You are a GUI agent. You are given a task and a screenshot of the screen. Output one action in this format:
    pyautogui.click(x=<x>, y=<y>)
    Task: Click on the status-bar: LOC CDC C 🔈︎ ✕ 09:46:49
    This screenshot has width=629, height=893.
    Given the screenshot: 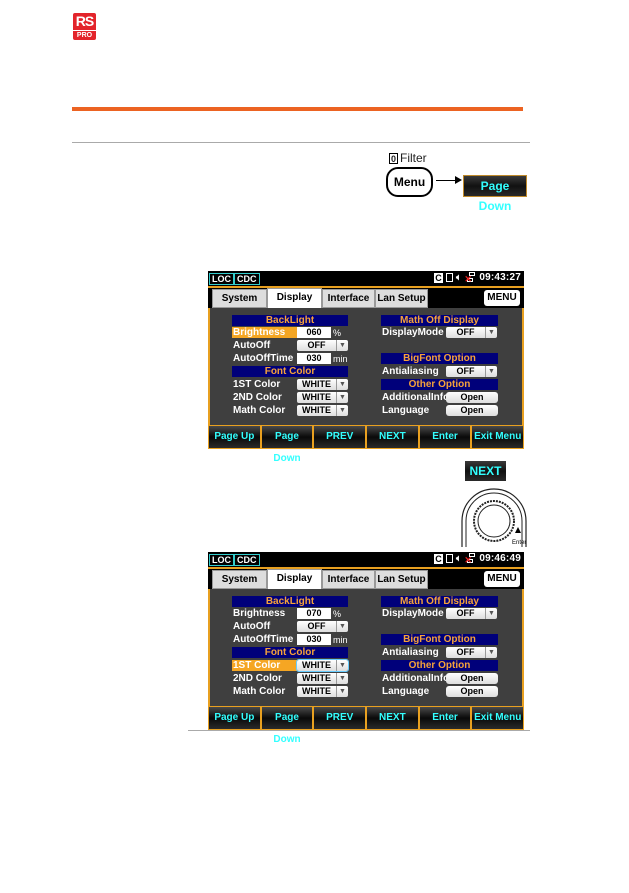 What is the action you would take?
    pyautogui.click(x=366, y=559)
    